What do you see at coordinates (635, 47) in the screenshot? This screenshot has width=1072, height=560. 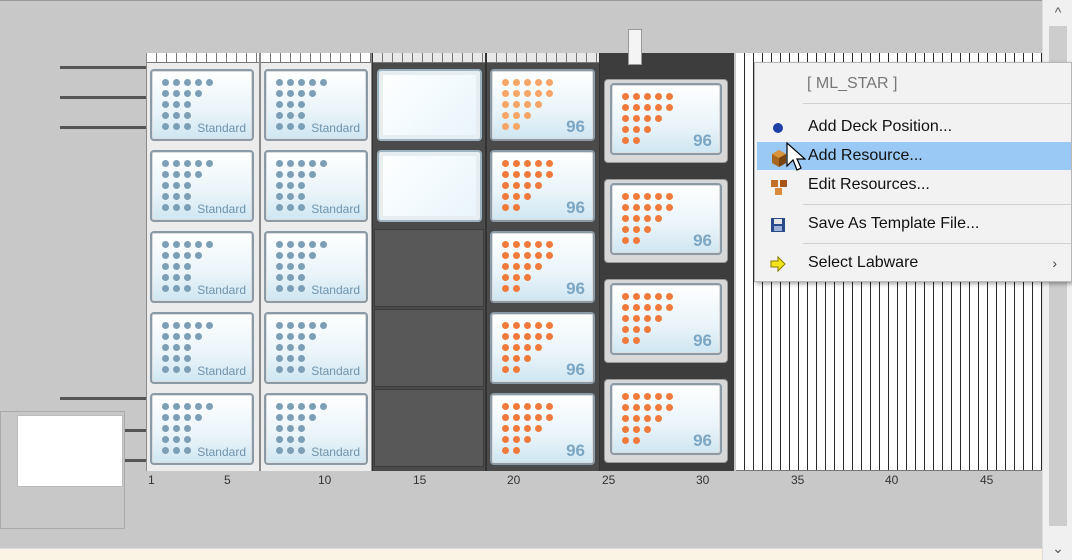 I see `carrier-handle` at bounding box center [635, 47].